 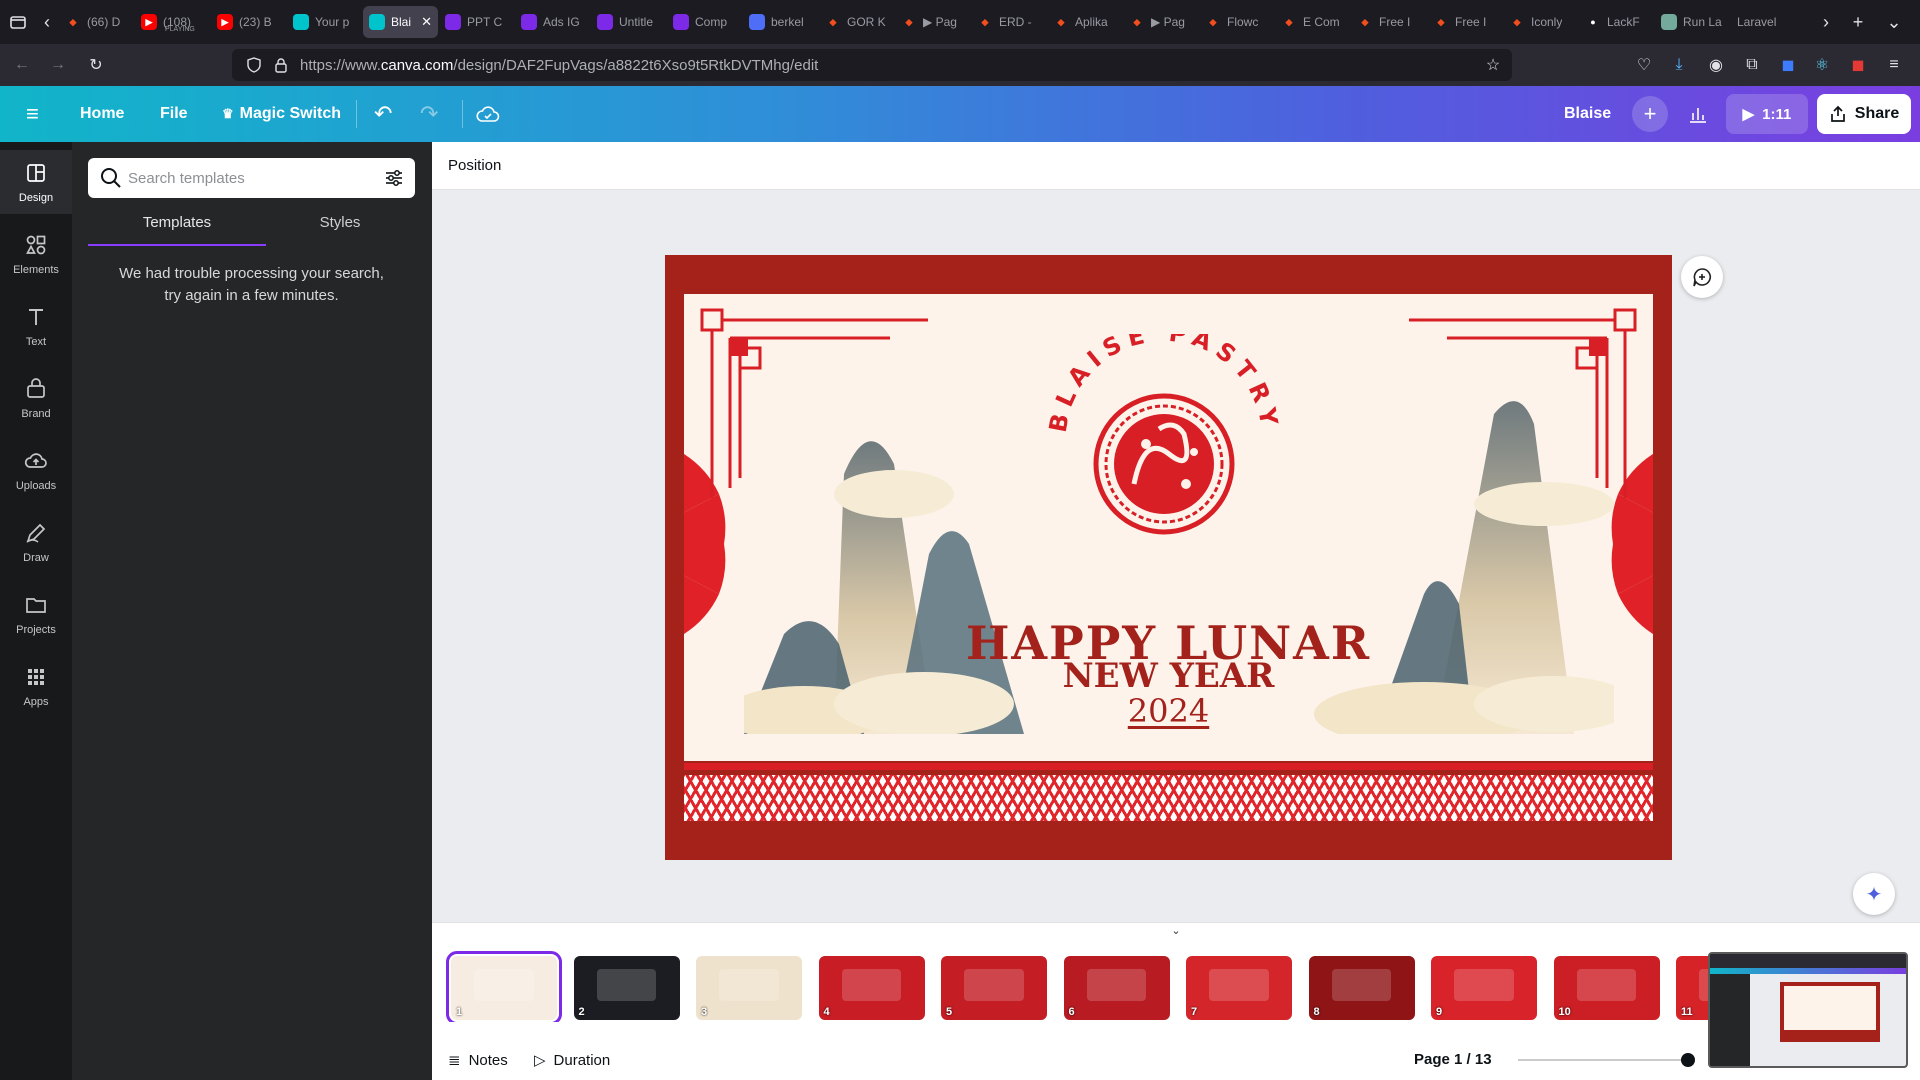 I want to click on tab-scroll-left-icon: ‹, so click(x=47, y=22).